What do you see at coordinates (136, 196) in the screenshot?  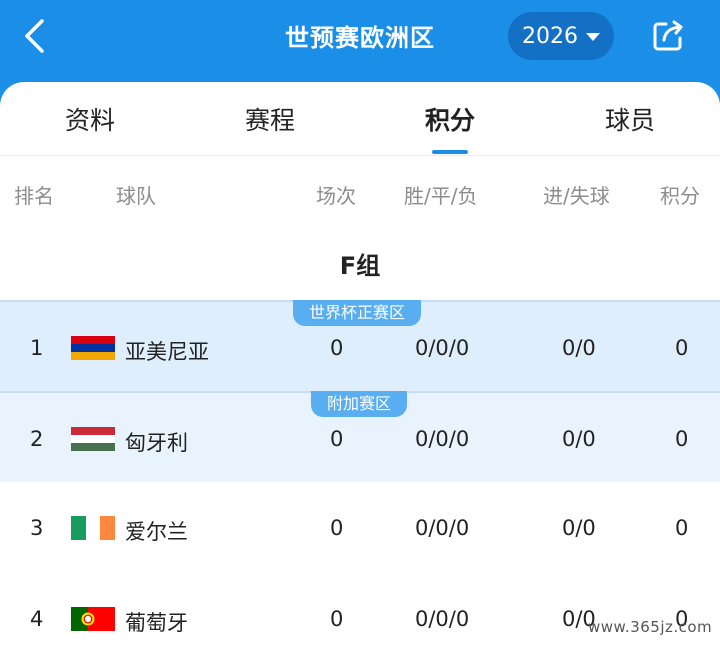 I see `col-team: 球队` at bounding box center [136, 196].